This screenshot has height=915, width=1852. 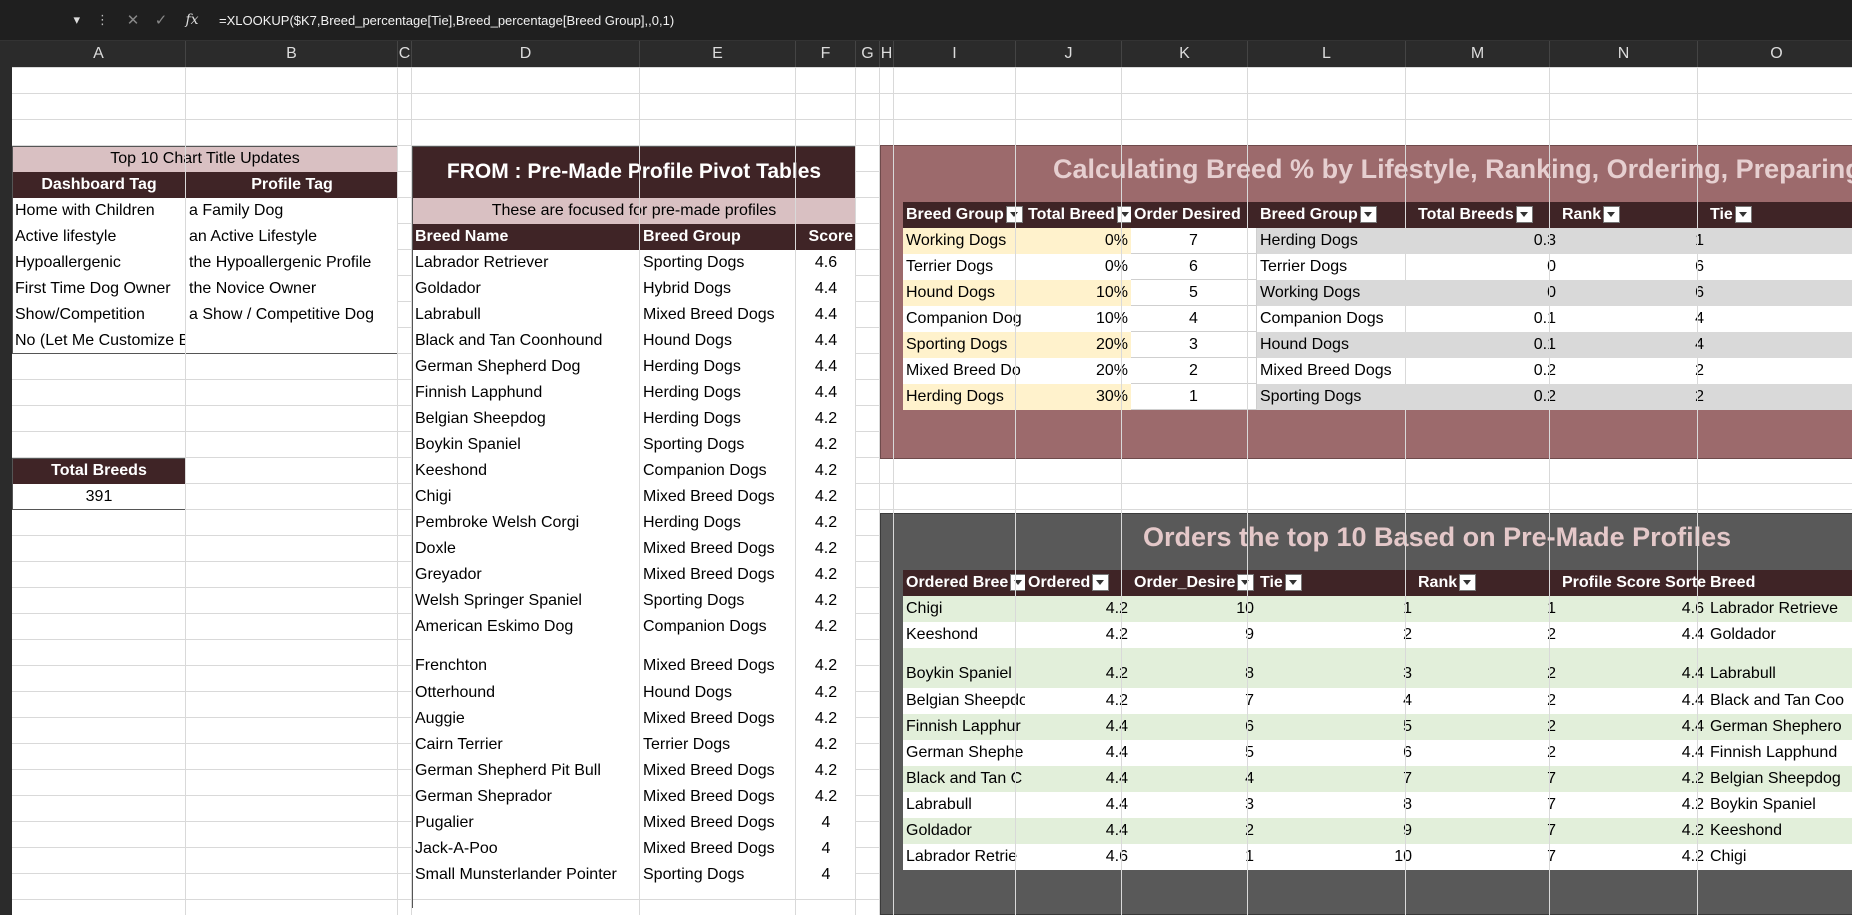 What do you see at coordinates (1078, 215) in the screenshot?
I see `breed-pct-header: Total Breed` at bounding box center [1078, 215].